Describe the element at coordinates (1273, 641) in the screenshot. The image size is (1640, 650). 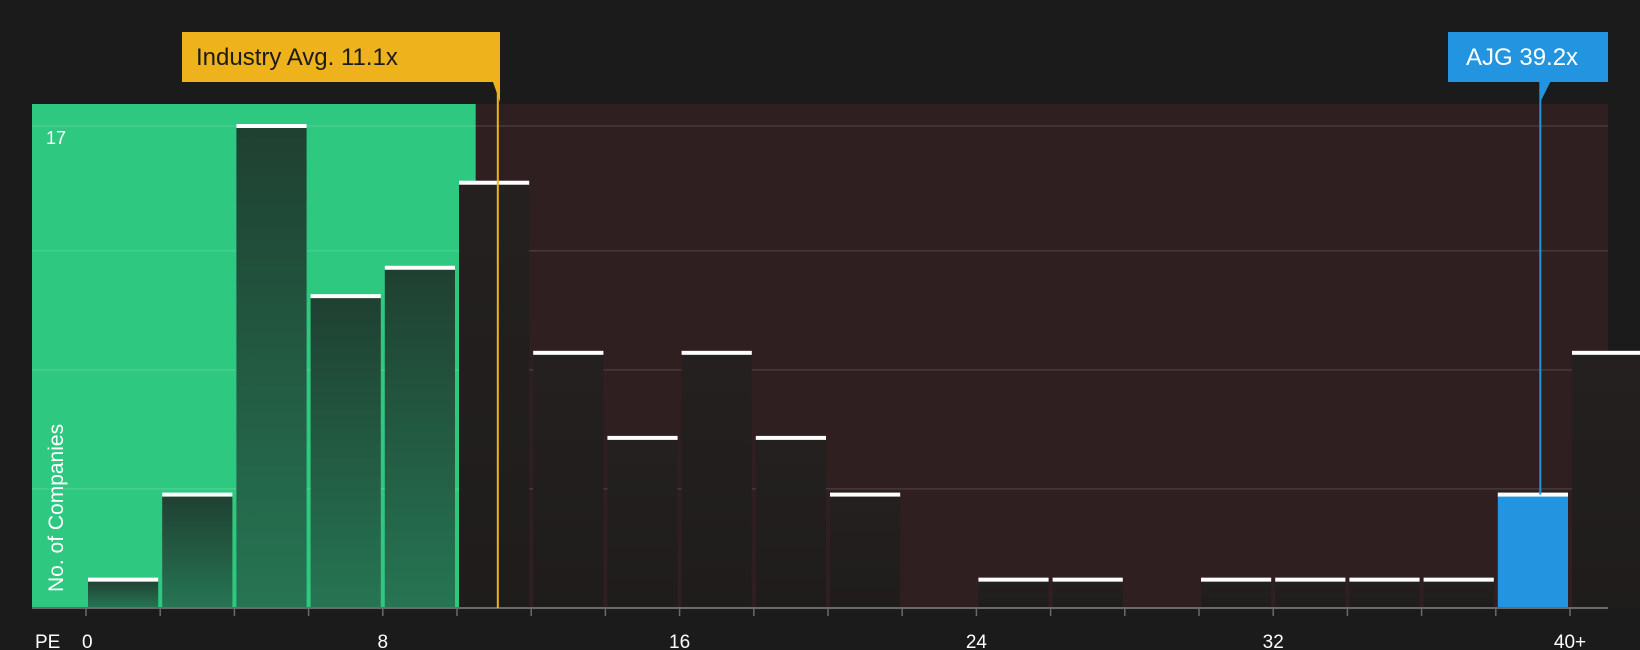
I see `x-tick-label: 32` at that location.